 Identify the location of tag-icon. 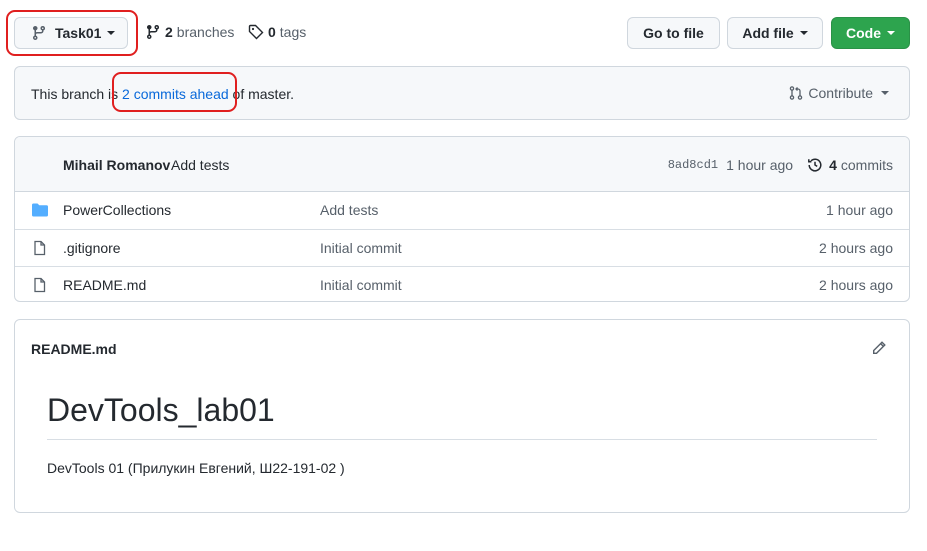
(256, 32).